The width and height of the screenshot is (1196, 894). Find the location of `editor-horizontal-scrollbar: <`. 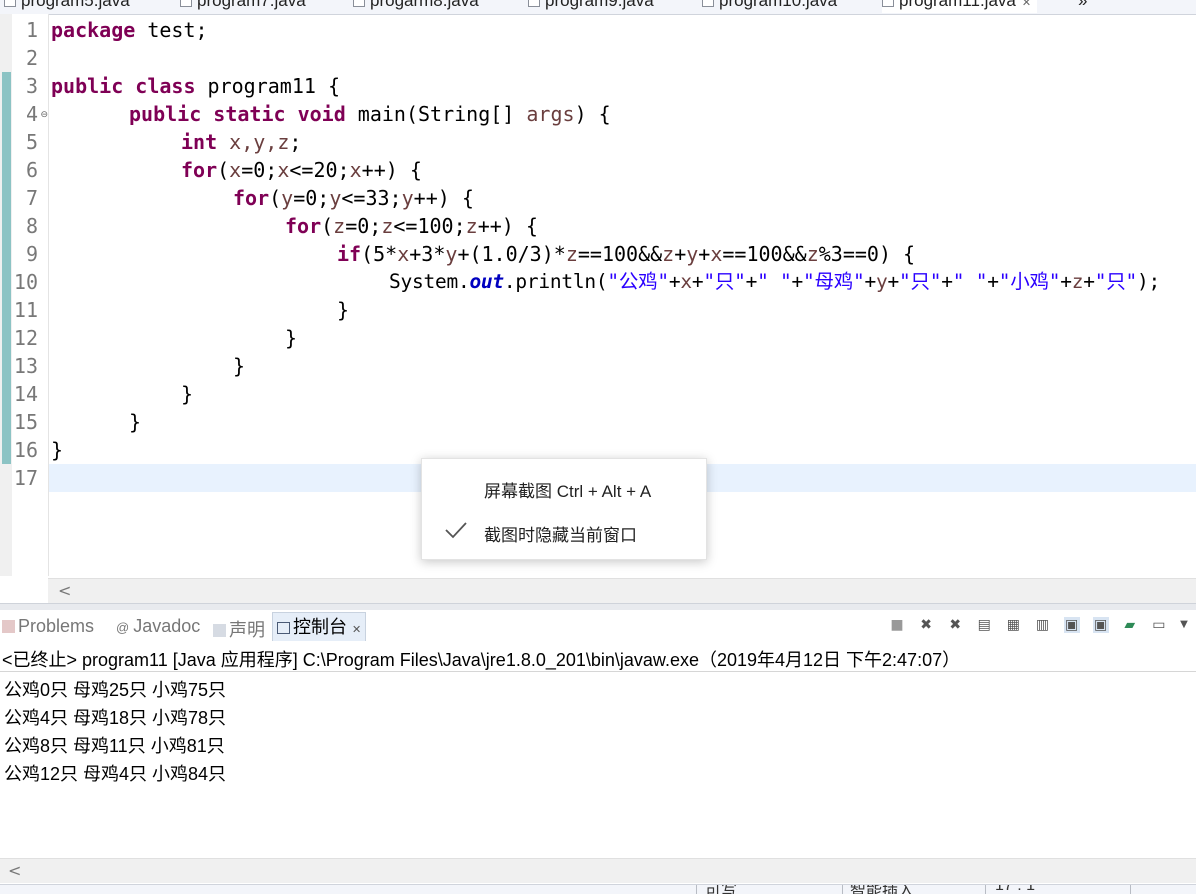

editor-horizontal-scrollbar: < is located at coordinates (622, 590).